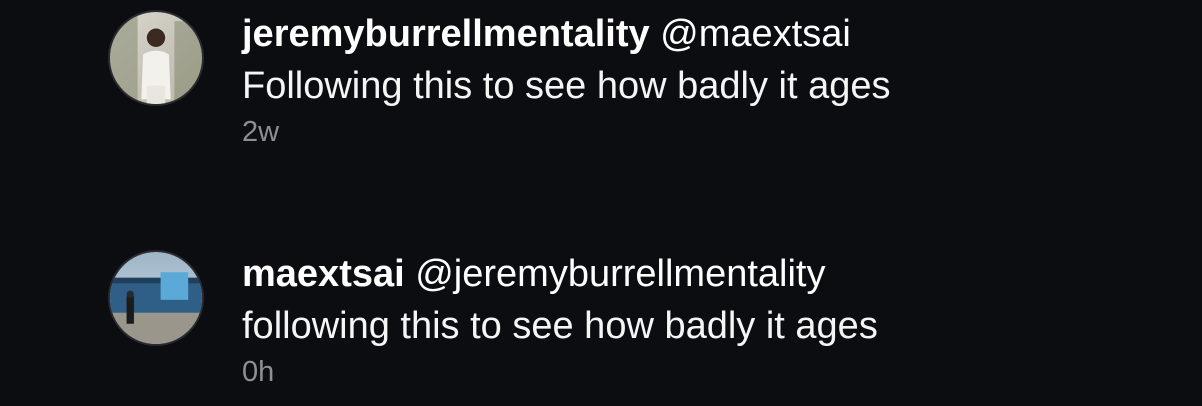 This screenshot has width=1202, height=406. I want to click on comment-timestamp: 2w, so click(261, 132).